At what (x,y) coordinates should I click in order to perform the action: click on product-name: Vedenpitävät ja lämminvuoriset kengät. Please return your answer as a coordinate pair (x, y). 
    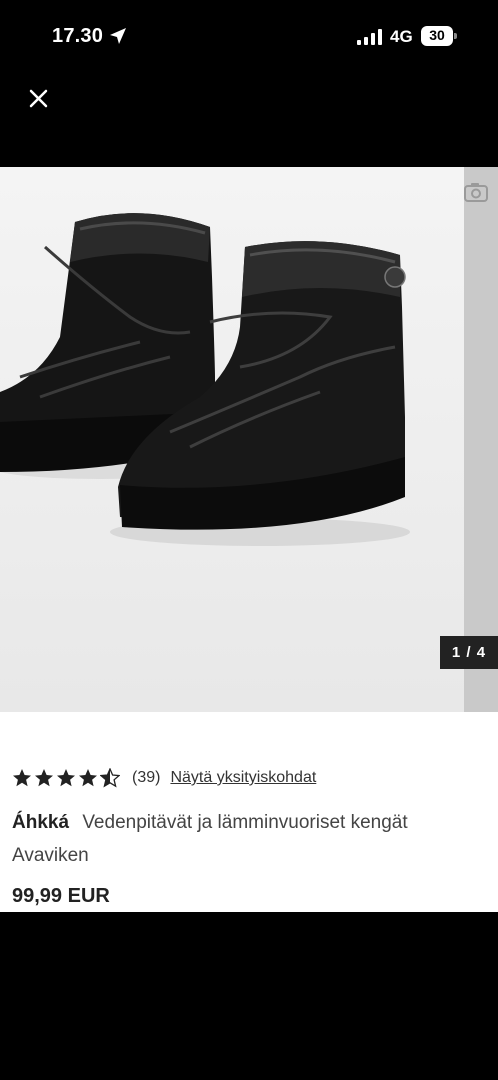
    Looking at the image, I should click on (245, 822).